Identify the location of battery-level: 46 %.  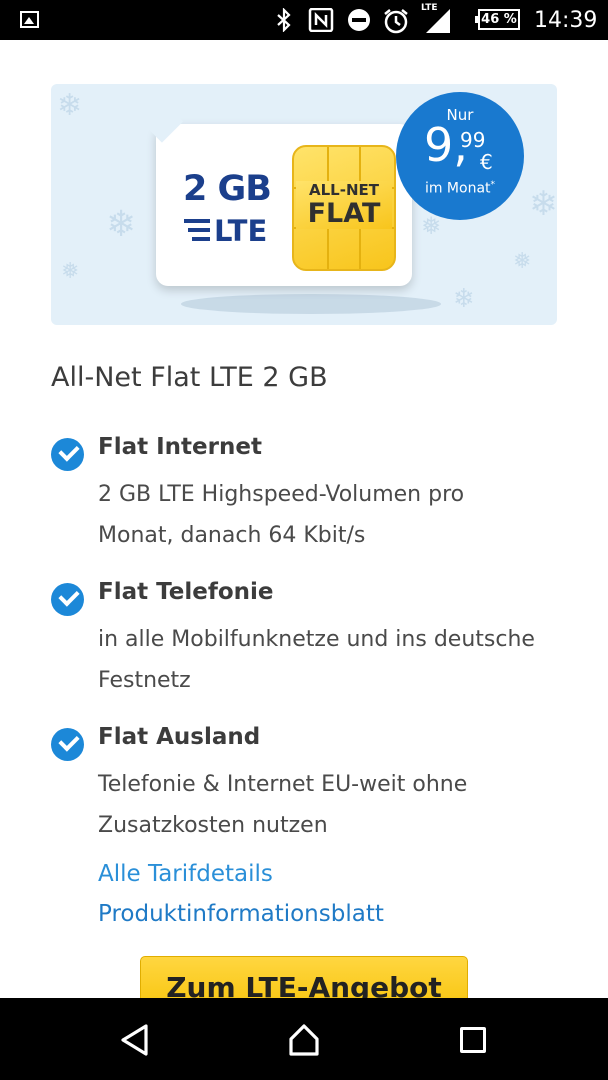
(499, 19).